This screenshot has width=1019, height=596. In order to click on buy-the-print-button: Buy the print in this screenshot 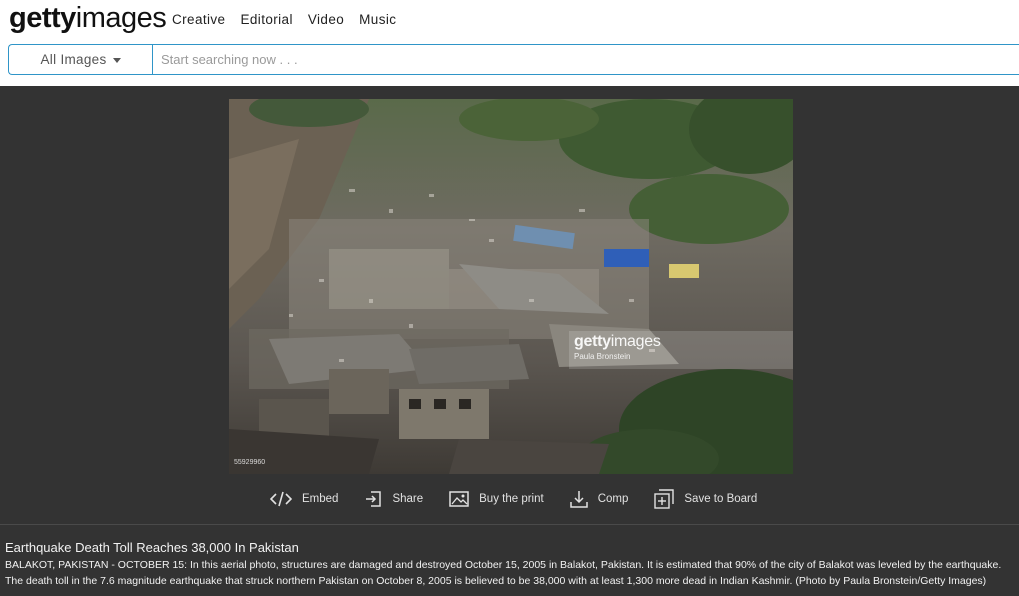, I will do `click(496, 499)`.